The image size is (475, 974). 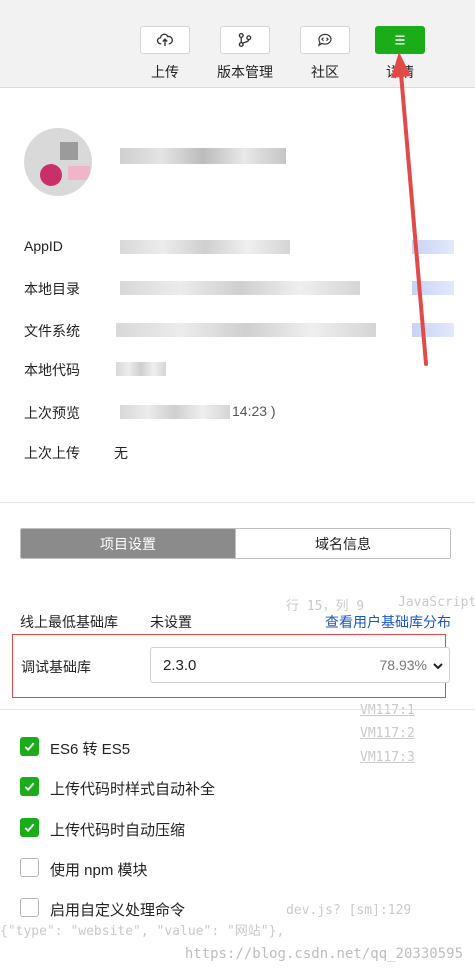 I want to click on community-button: 社区, so click(x=325, y=54).